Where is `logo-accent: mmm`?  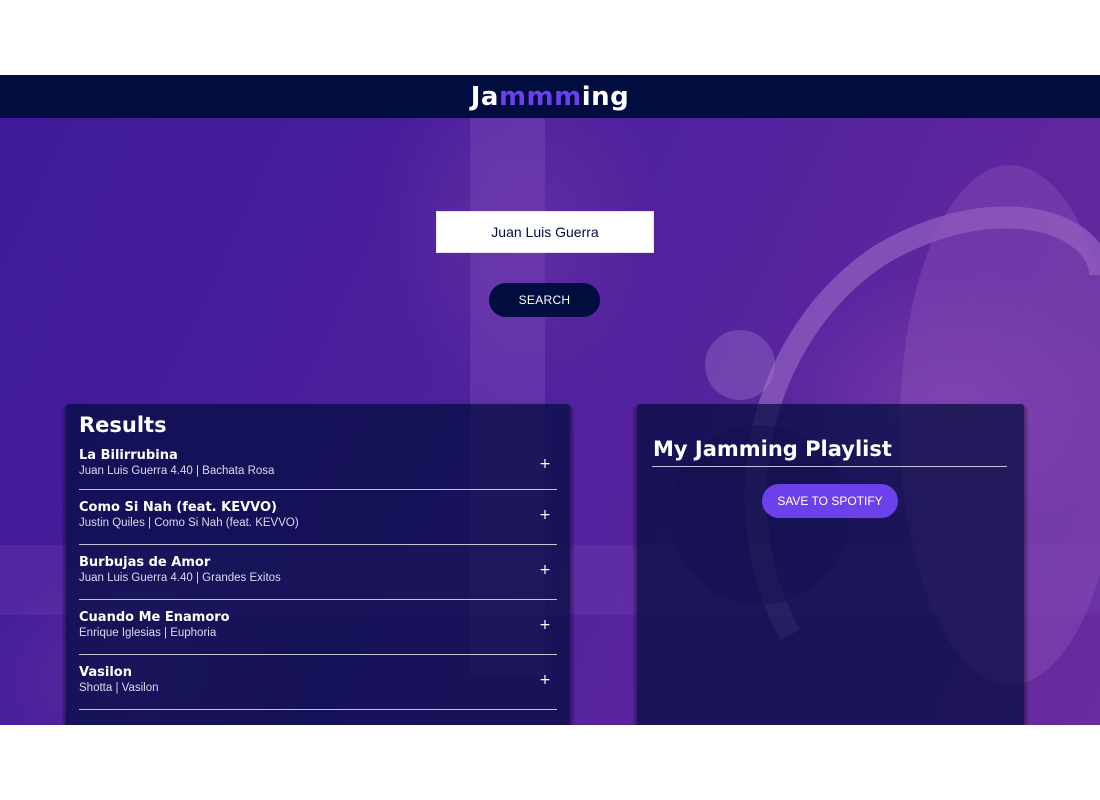
logo-accent: mmm is located at coordinates (540, 96).